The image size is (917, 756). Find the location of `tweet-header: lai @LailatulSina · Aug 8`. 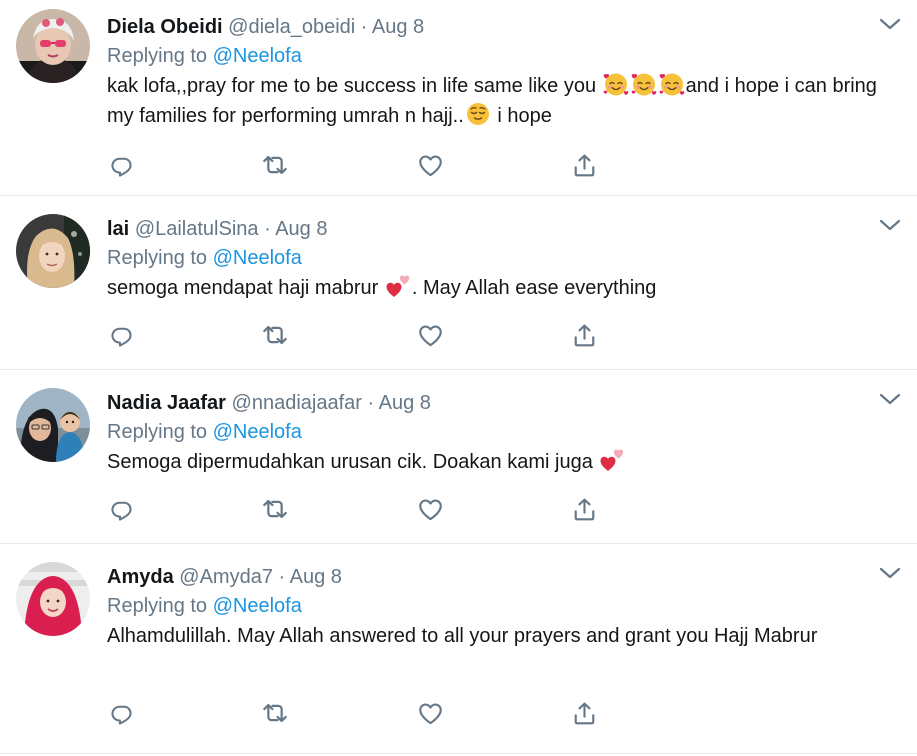

tweet-header: lai @LailatulSina · Aug 8 is located at coordinates (502, 229).